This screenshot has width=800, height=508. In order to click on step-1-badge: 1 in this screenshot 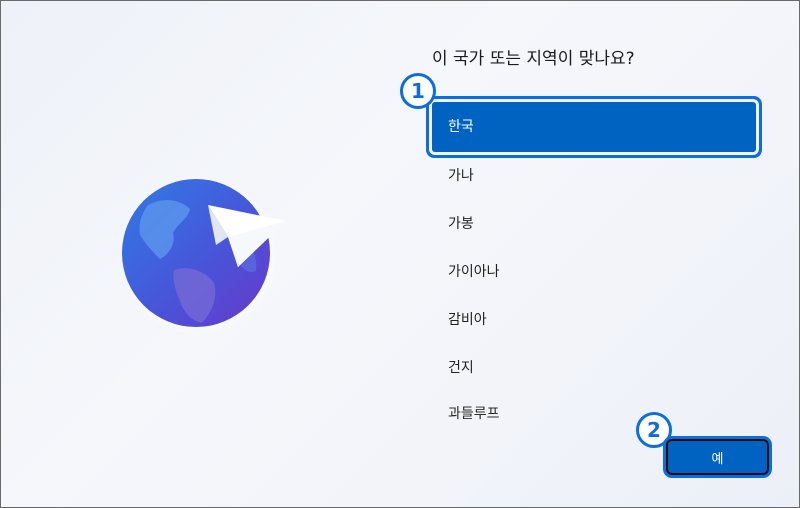, I will do `click(418, 91)`.